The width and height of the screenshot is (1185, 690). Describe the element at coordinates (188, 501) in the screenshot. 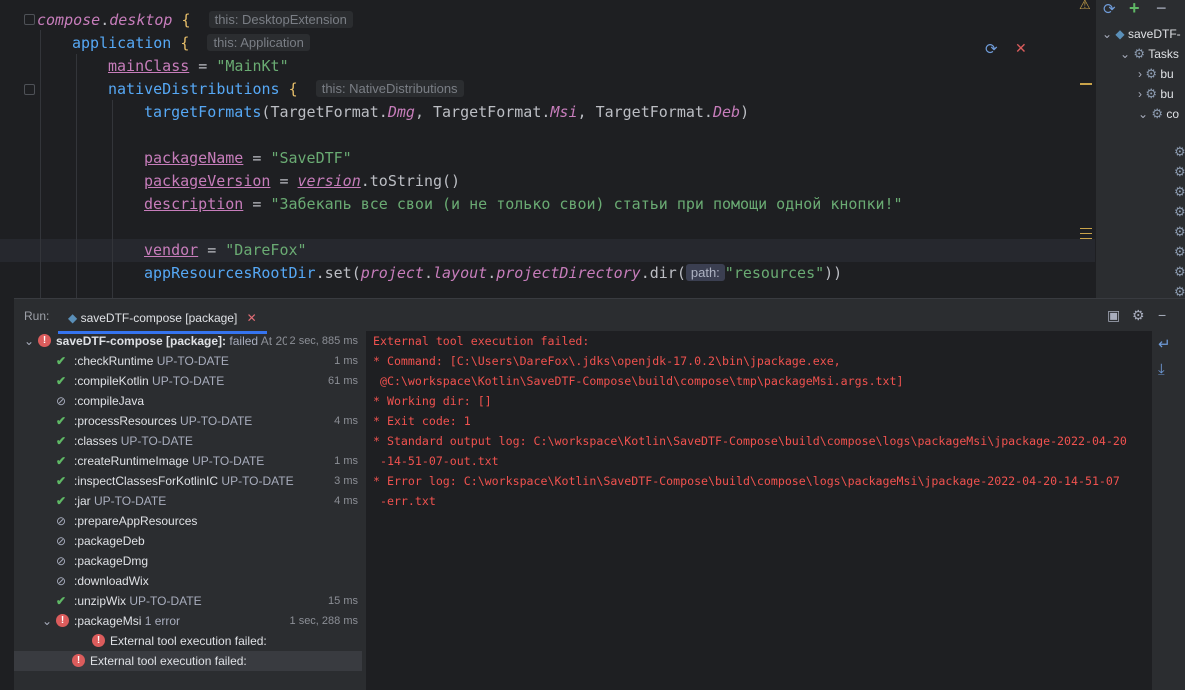

I see `build-tree-row: ✔:jar UP-TO-DATE 4 ms` at that location.